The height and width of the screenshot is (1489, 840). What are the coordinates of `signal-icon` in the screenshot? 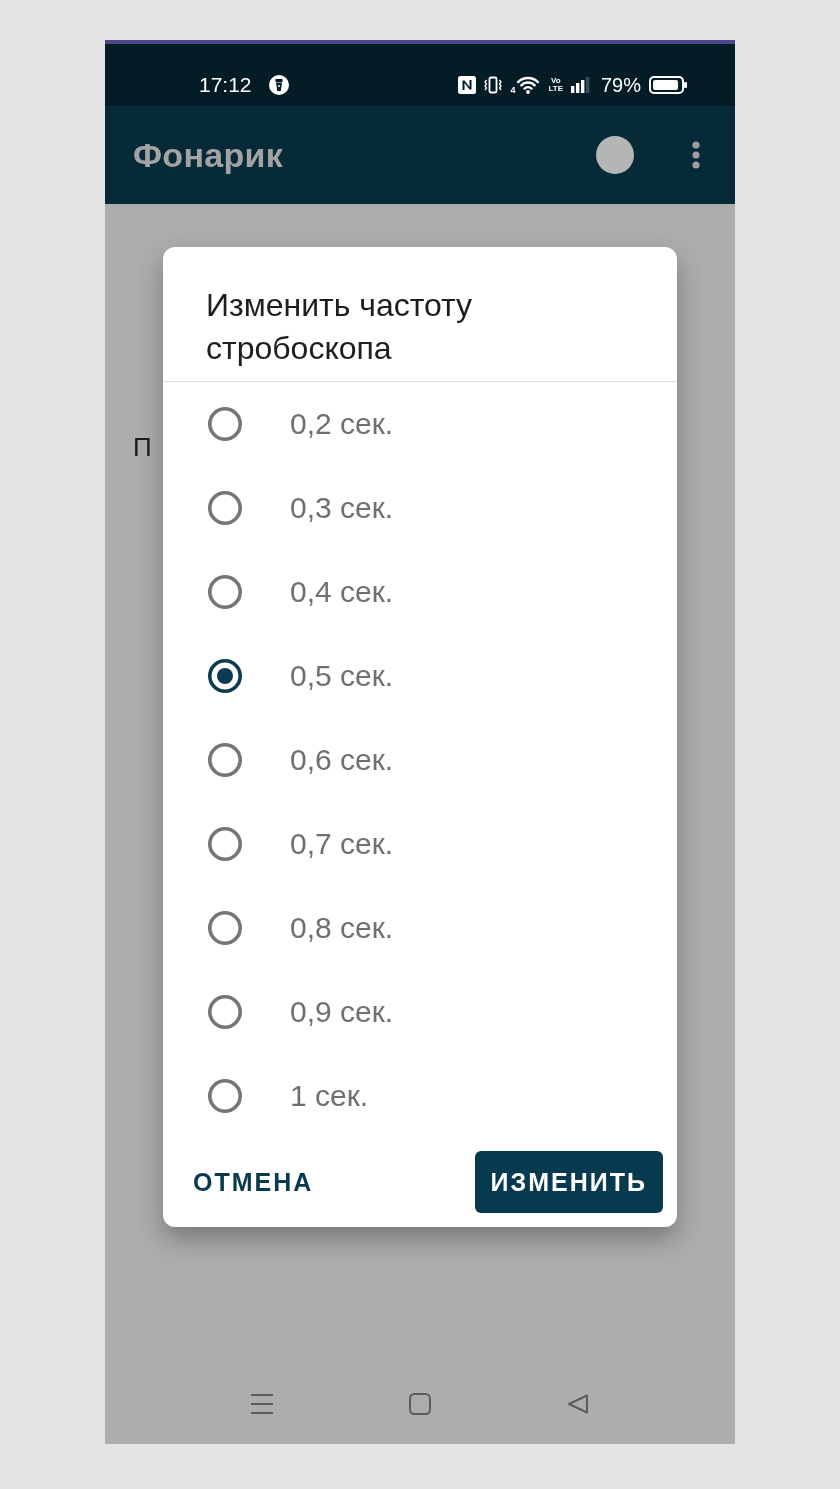 It's located at (580, 85).